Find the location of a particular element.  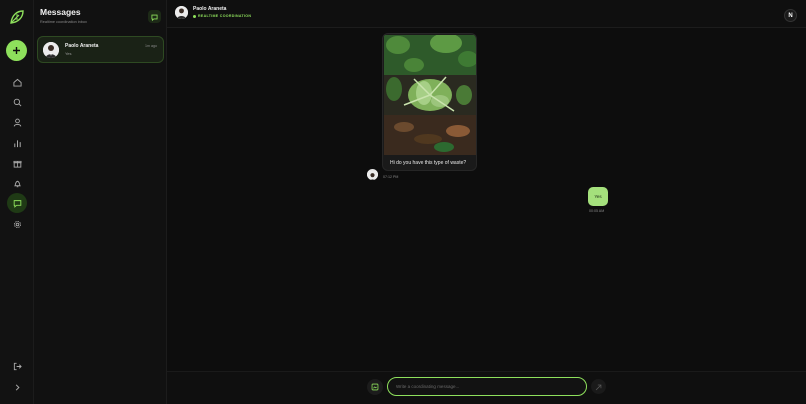

send-button is located at coordinates (598, 386).